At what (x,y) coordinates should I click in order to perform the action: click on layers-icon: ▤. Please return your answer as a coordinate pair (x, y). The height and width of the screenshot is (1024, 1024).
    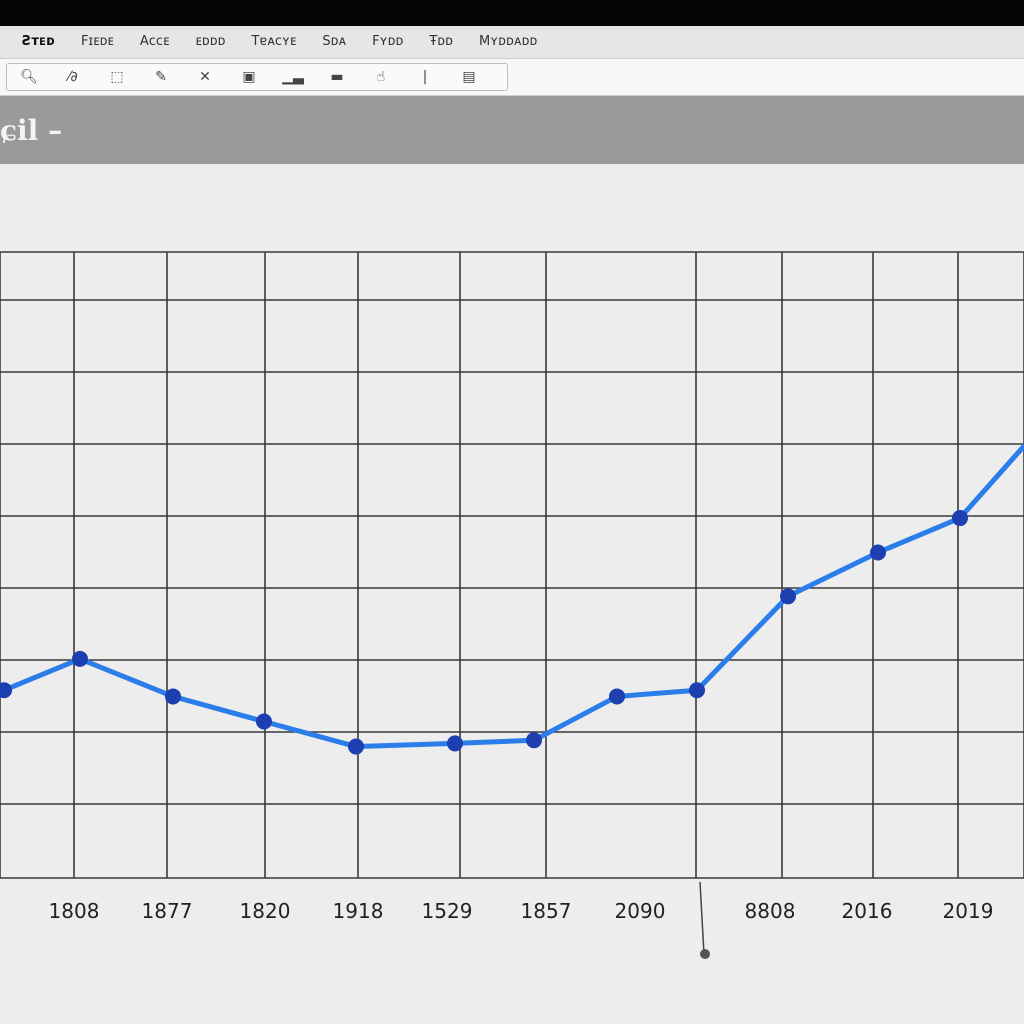
    Looking at the image, I should click on (469, 77).